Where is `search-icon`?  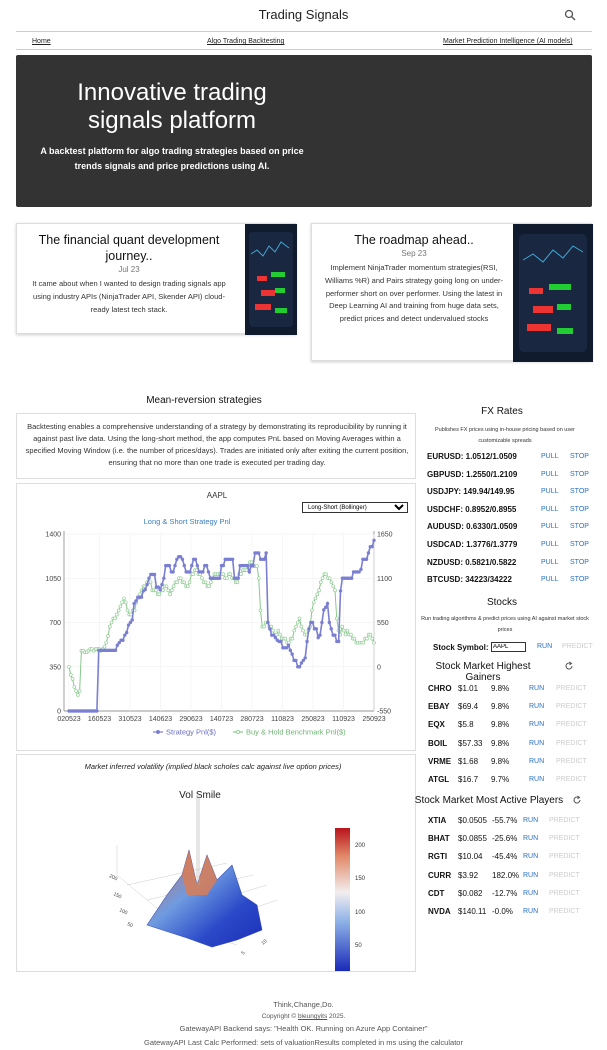
search-icon is located at coordinates (570, 15).